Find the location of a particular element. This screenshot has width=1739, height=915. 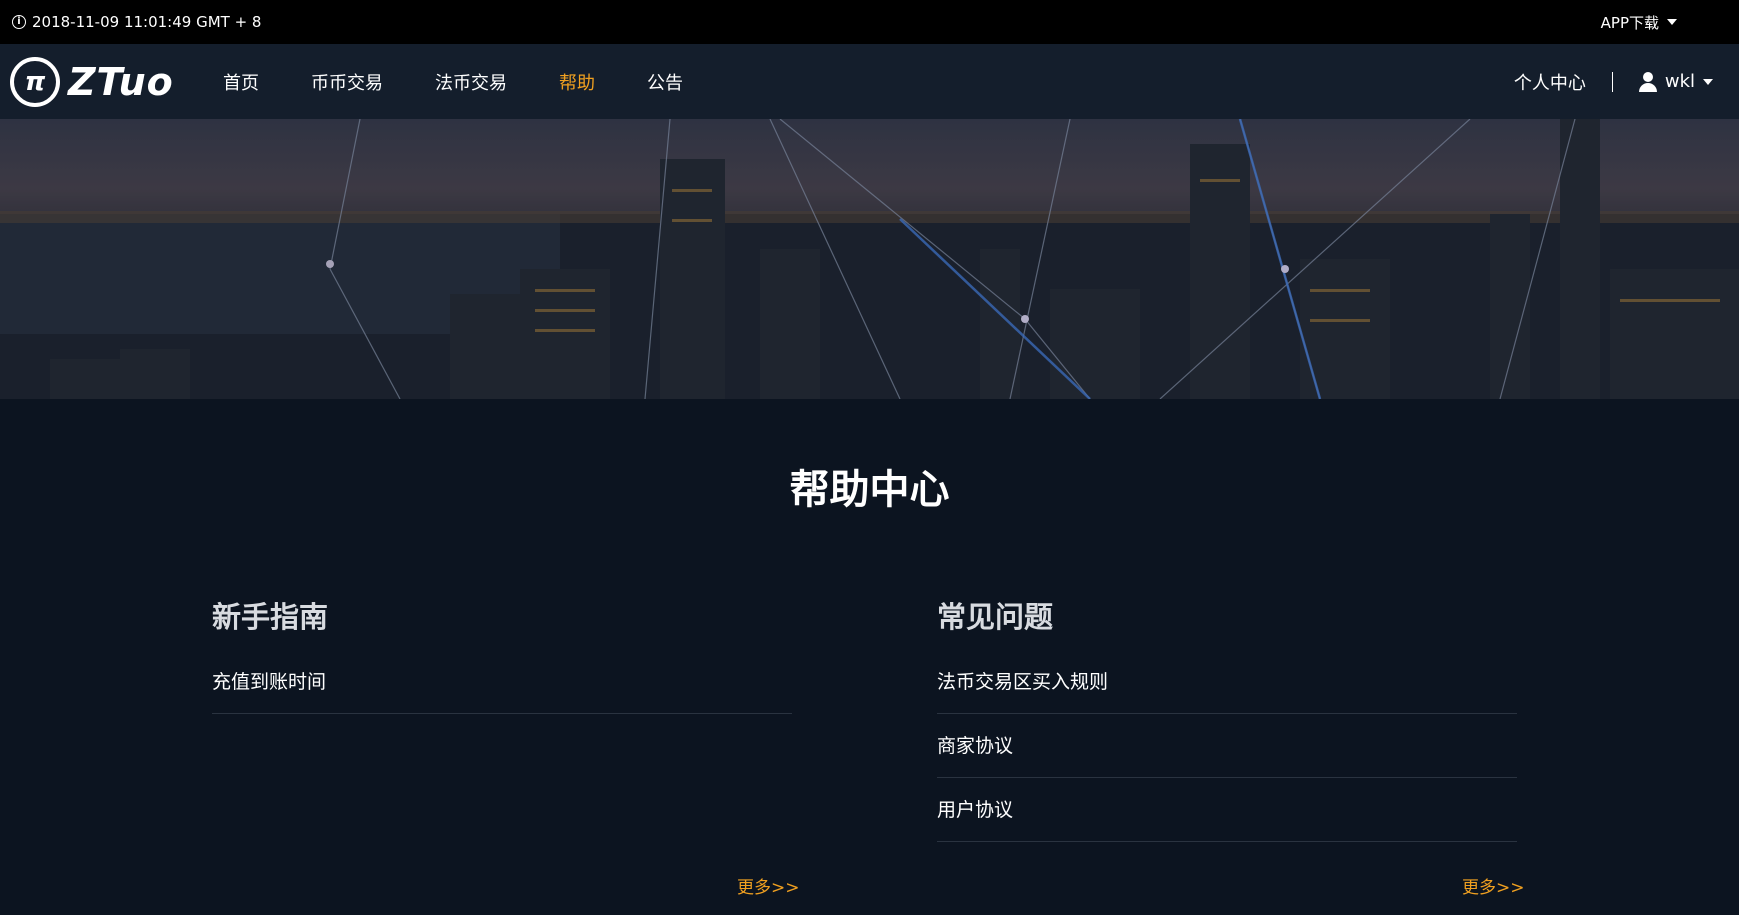

main-navbar: π ZTuo 首页 币币交易 法币交易 帮助 公告 个人中心 wkl is located at coordinates (869, 81).